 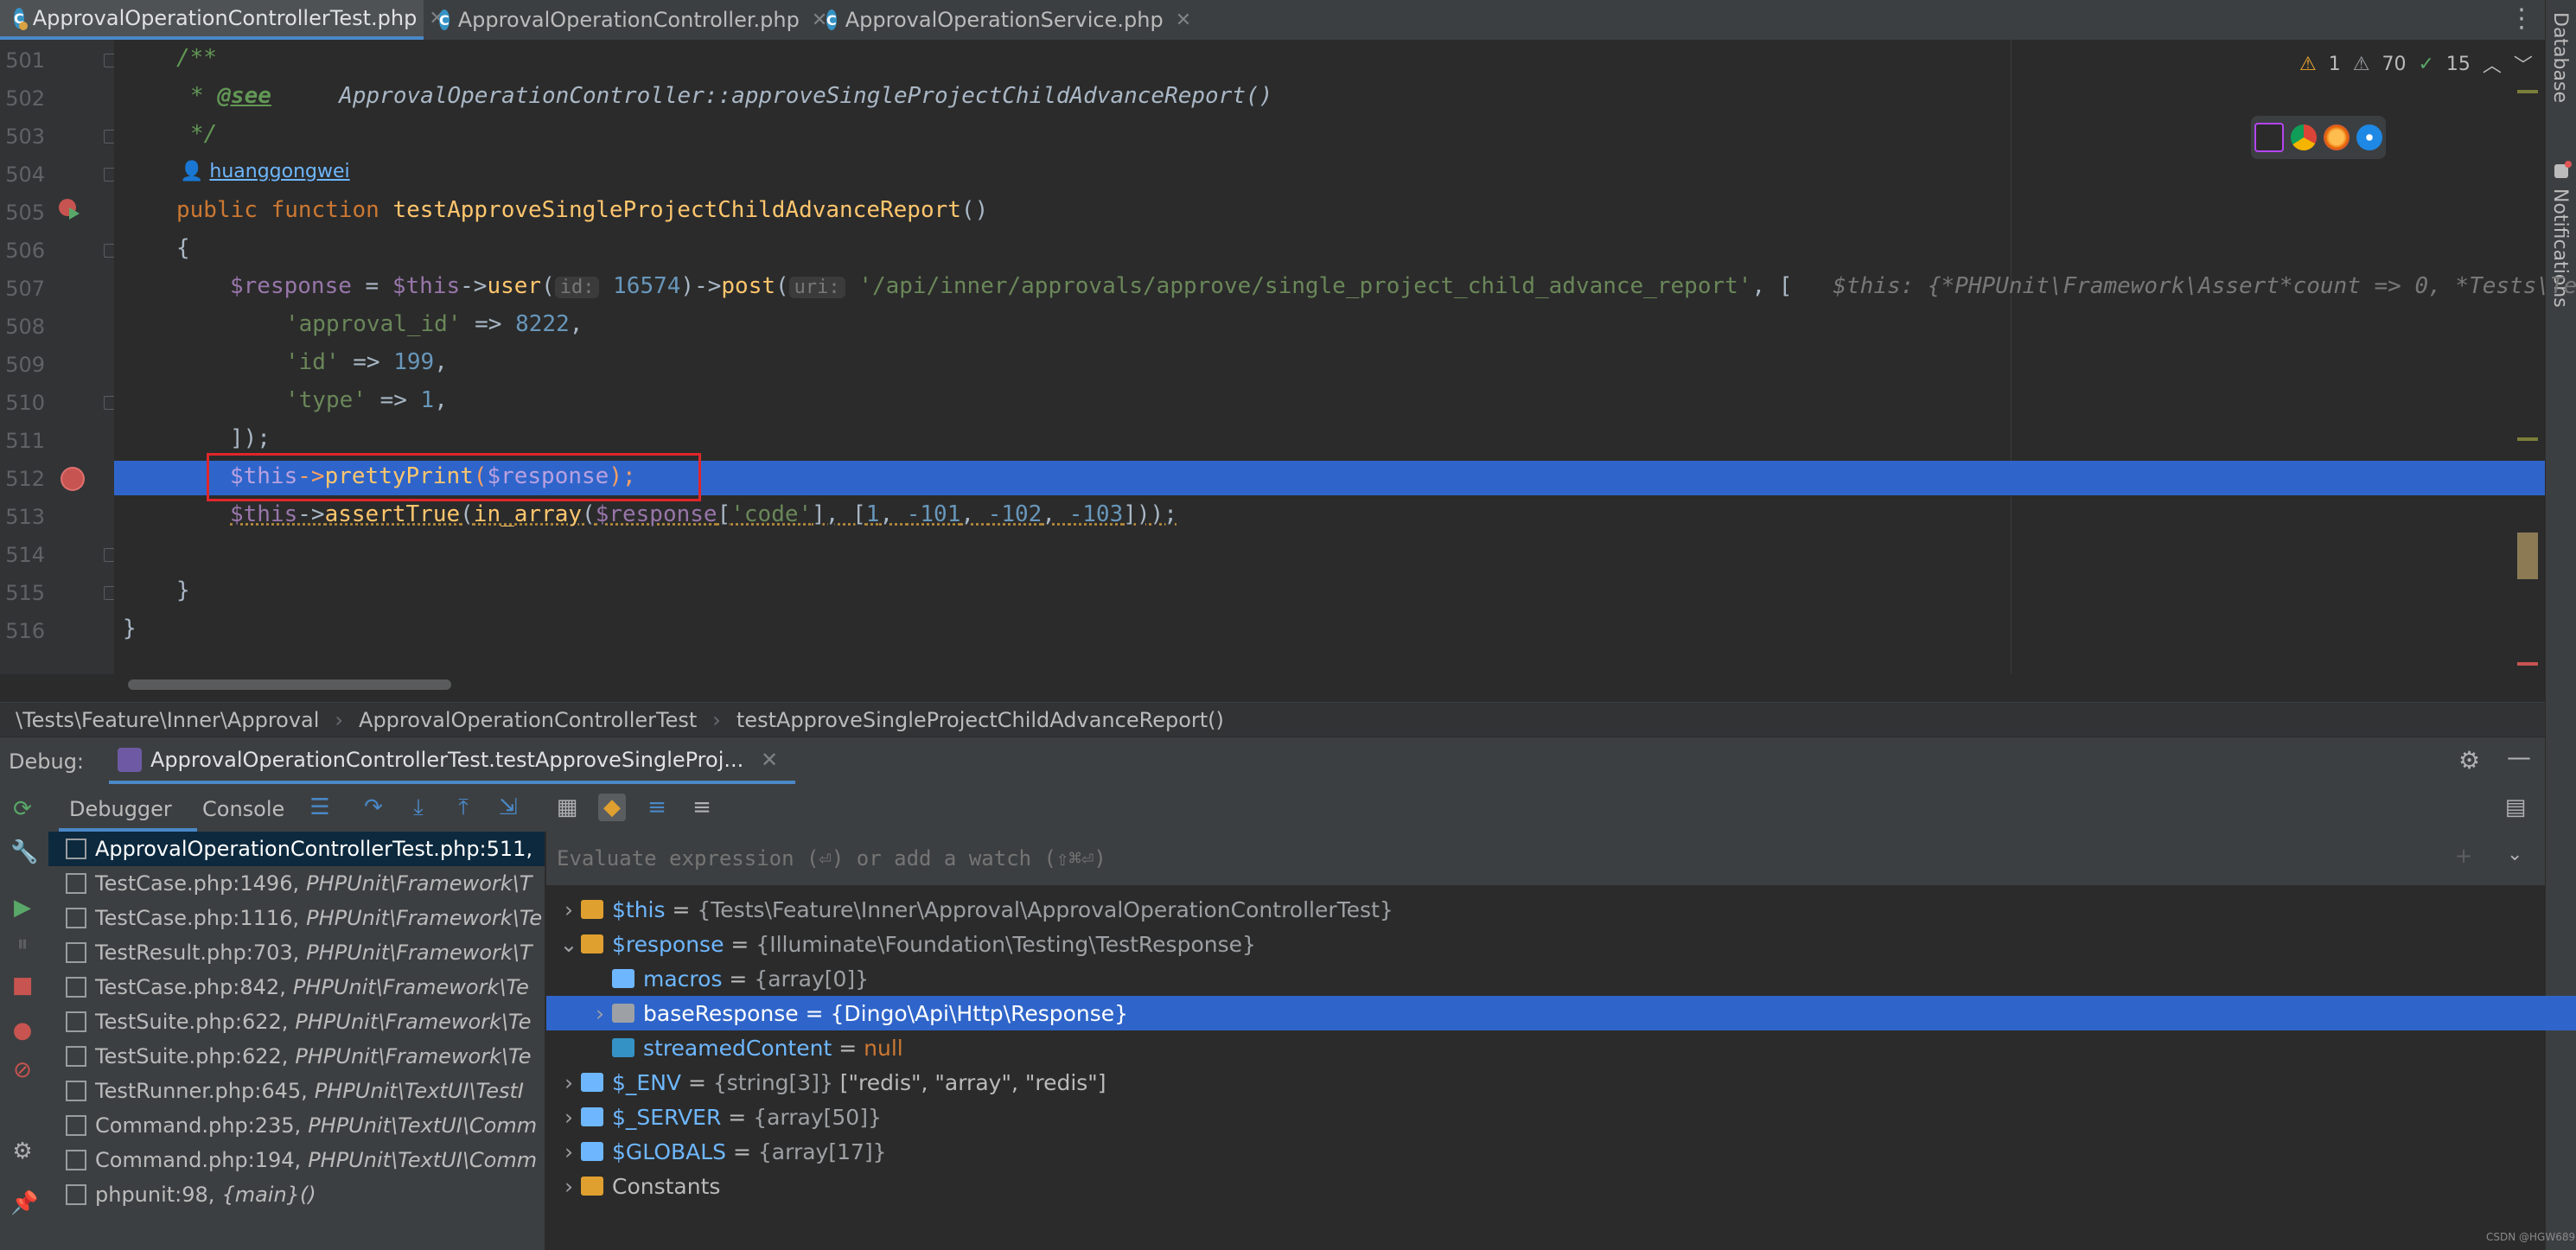 What do you see at coordinates (508, 807) in the screenshot?
I see `run-to-cursor-icon: ⇲` at bounding box center [508, 807].